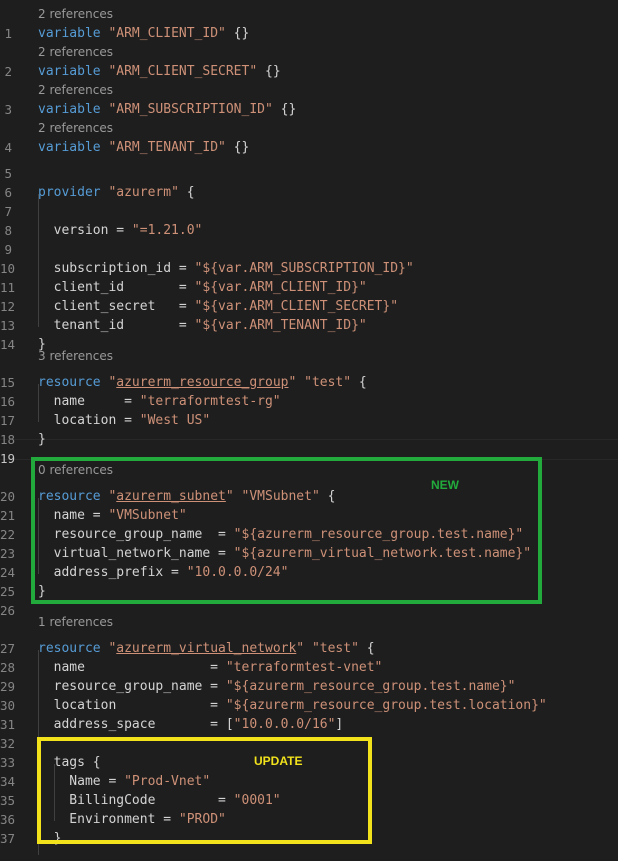  I want to click on line-number: 20, so click(8, 496).